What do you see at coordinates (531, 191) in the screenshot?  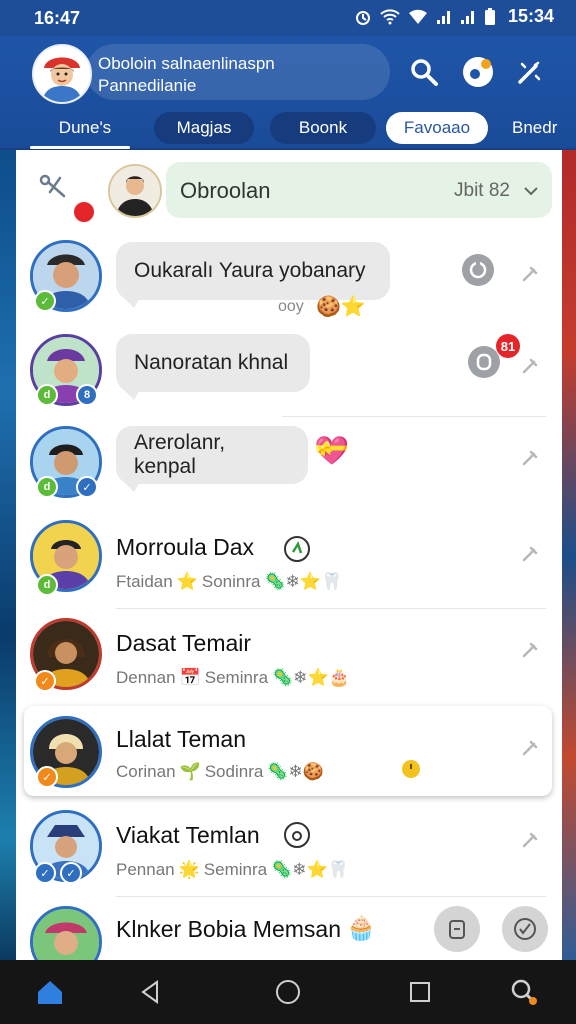 I see `chevron-down-icon` at bounding box center [531, 191].